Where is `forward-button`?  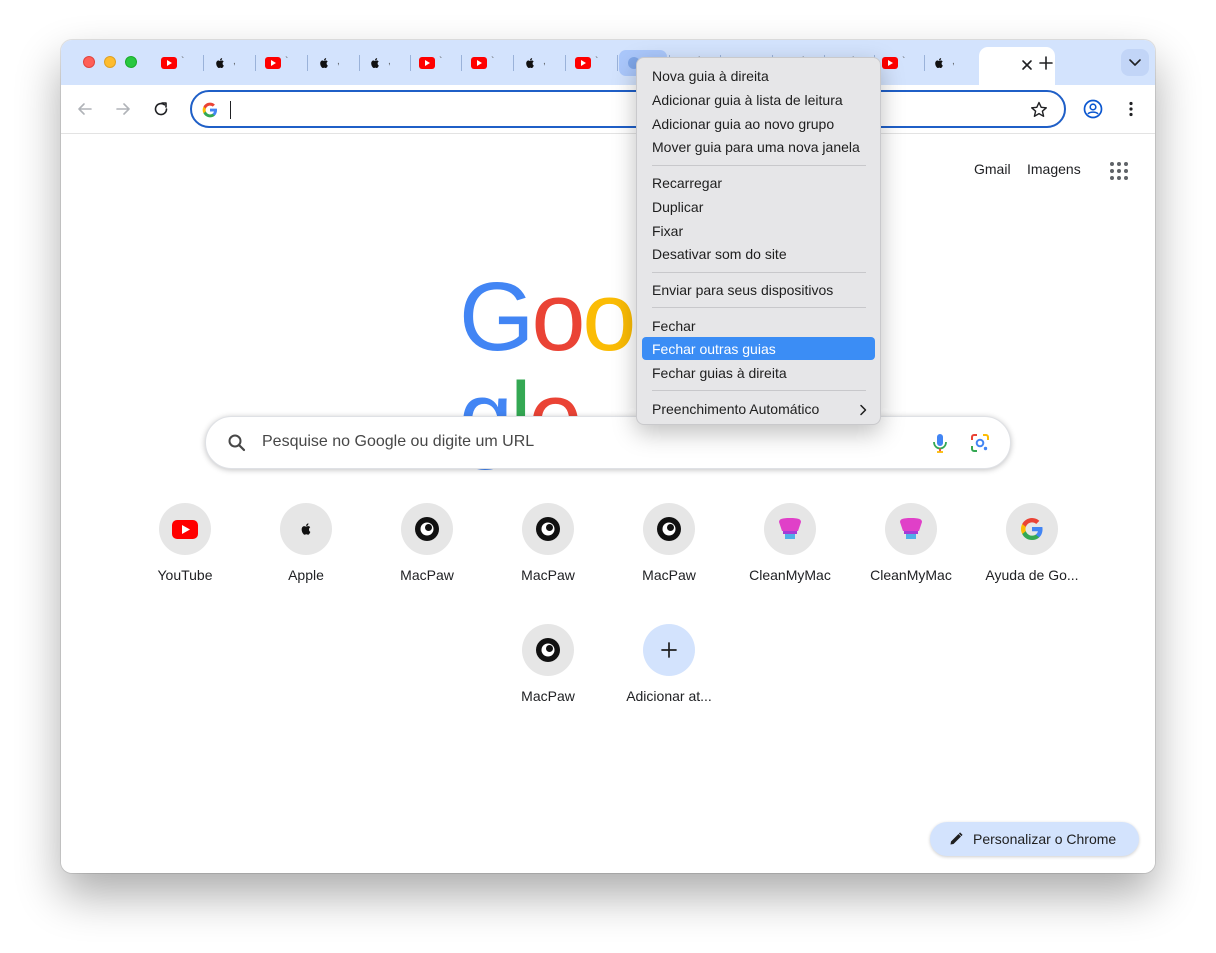
forward-button is located at coordinates (123, 109).